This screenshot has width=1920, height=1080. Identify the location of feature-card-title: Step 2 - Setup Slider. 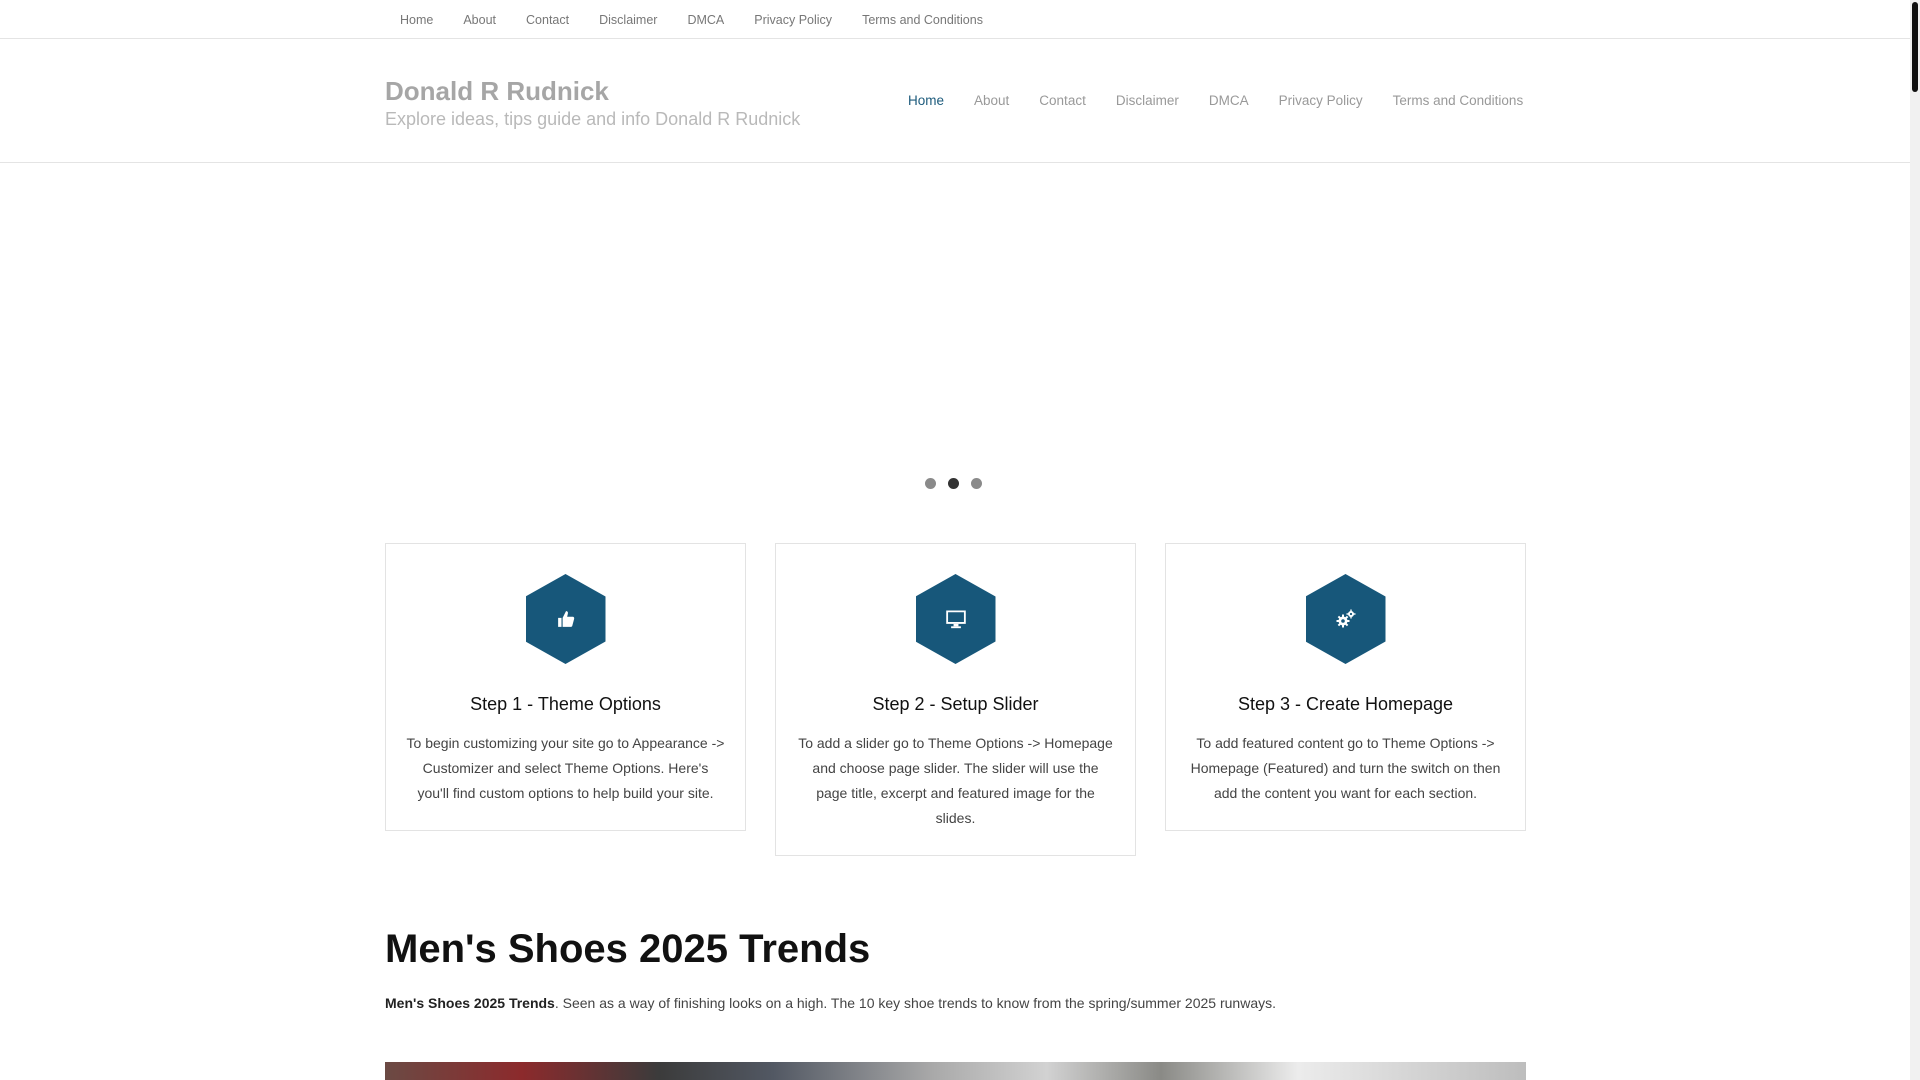
(955, 704).